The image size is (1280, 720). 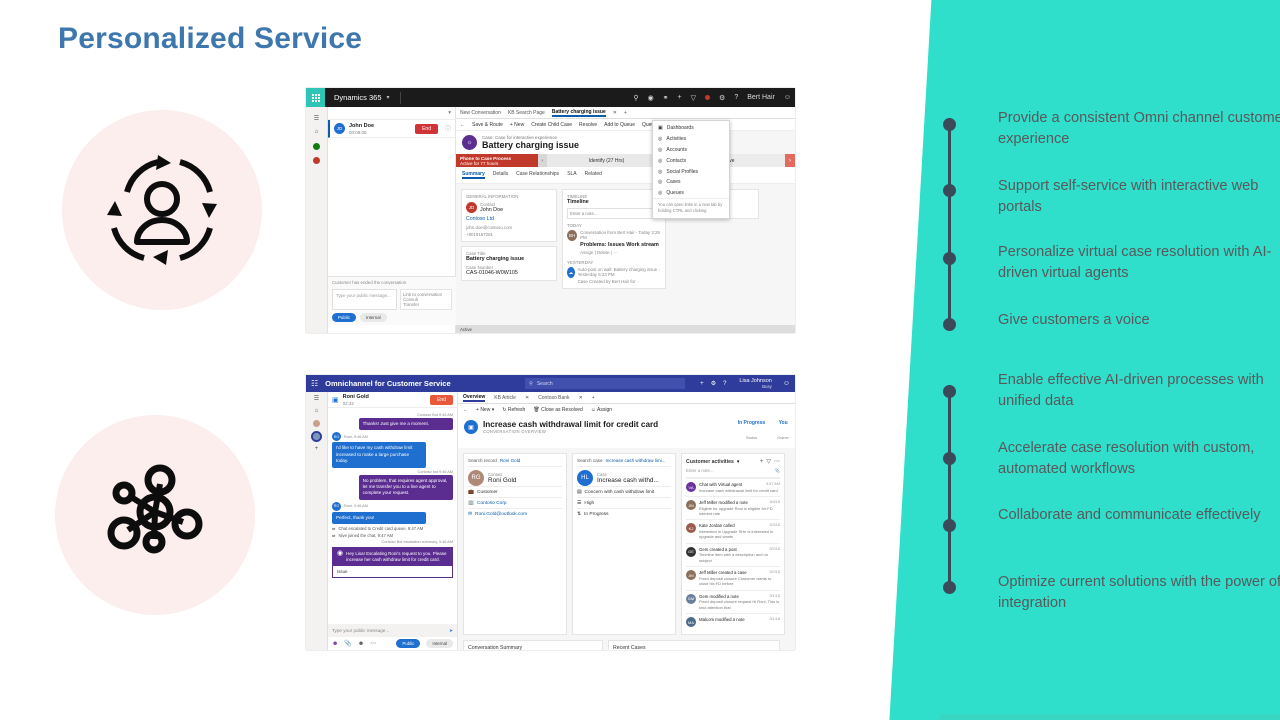 What do you see at coordinates (626, 398) in the screenshot?
I see `tab-strip: Overview KB Article ✕ Contoso Bank ✕ +` at bounding box center [626, 398].